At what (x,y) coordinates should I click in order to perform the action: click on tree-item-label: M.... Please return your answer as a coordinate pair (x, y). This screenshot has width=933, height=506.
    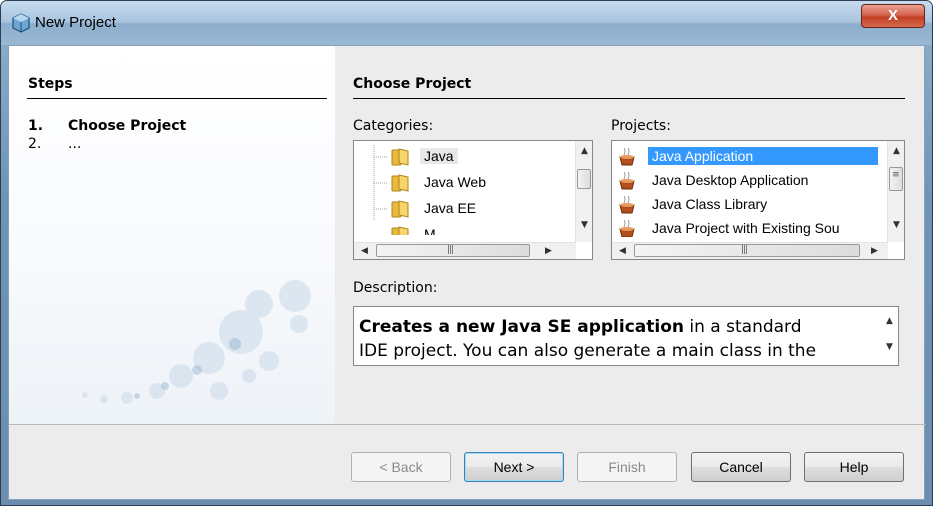
    Looking at the image, I should click on (436, 230).